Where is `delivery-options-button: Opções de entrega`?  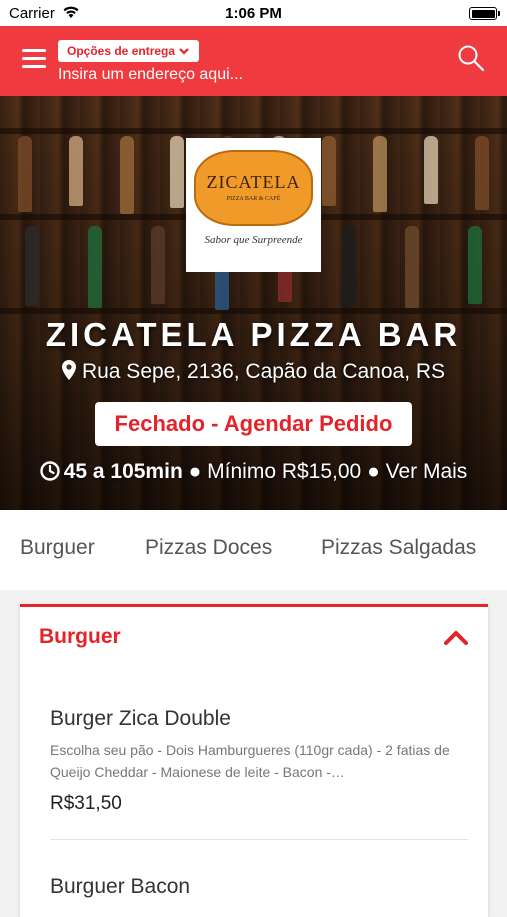 delivery-options-button: Opções de entrega is located at coordinates (129, 51).